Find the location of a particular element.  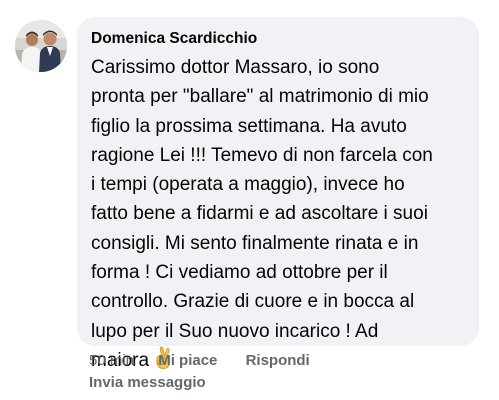

like-button: Mi piace is located at coordinates (187, 361).